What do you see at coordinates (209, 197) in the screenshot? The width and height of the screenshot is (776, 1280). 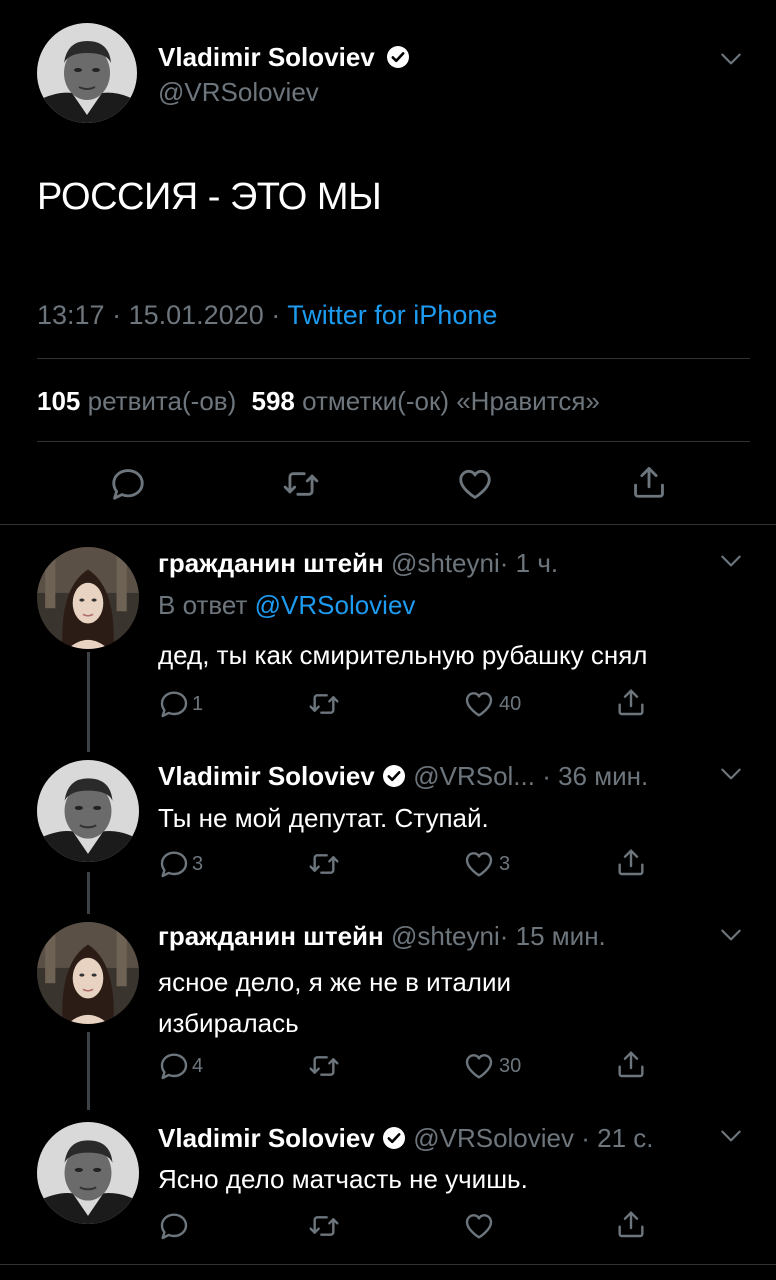 I see `tweet-text: РОССИЯ - ЭТО МЫ` at bounding box center [209, 197].